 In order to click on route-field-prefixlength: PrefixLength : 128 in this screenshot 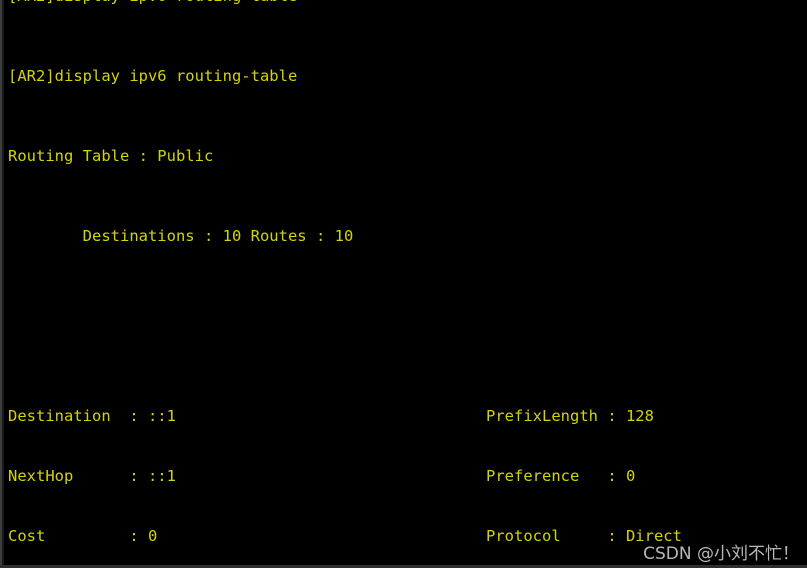, I will do `click(570, 416)`.